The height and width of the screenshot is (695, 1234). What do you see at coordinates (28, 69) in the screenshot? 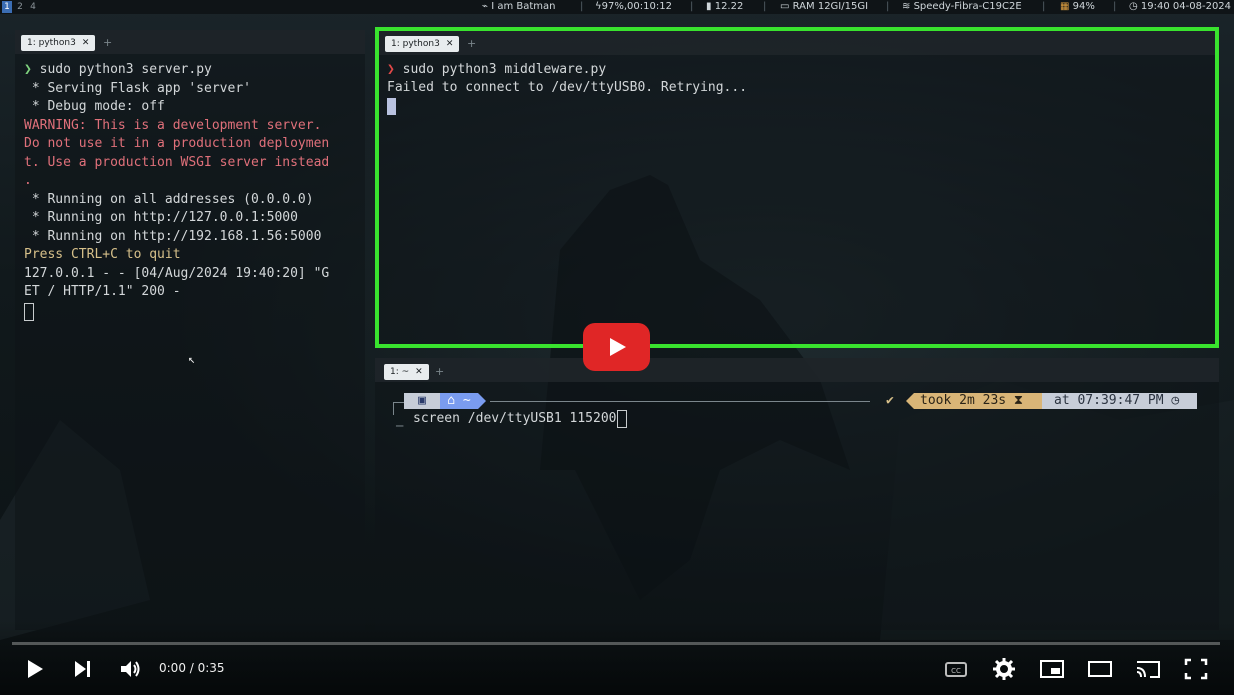
I see `prompt-symbol: ❯` at bounding box center [28, 69].